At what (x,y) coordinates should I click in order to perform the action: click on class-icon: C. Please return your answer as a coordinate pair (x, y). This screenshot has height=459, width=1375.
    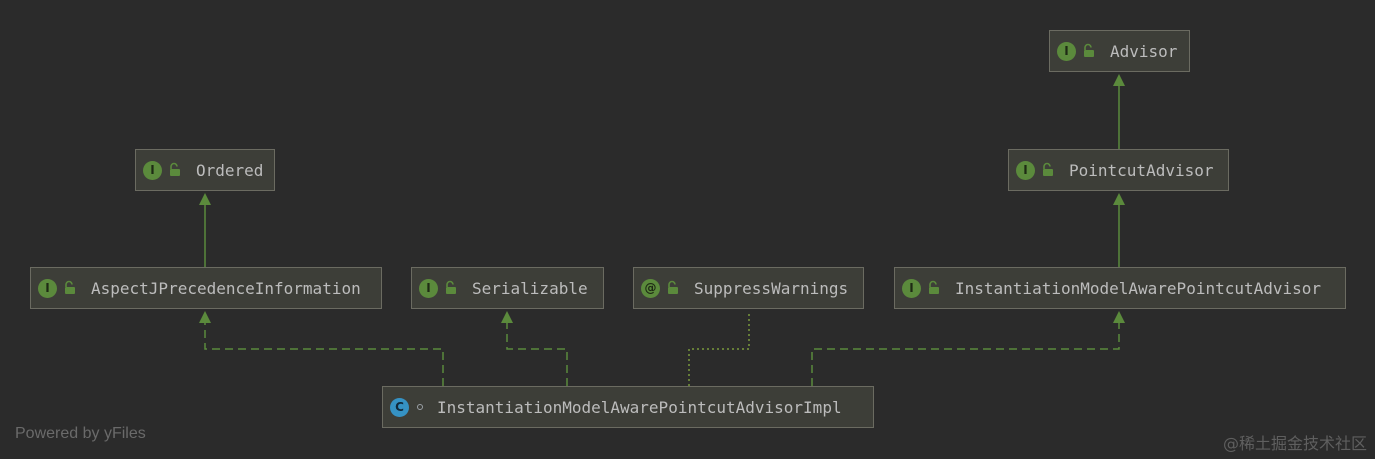
    Looking at the image, I should click on (399, 407).